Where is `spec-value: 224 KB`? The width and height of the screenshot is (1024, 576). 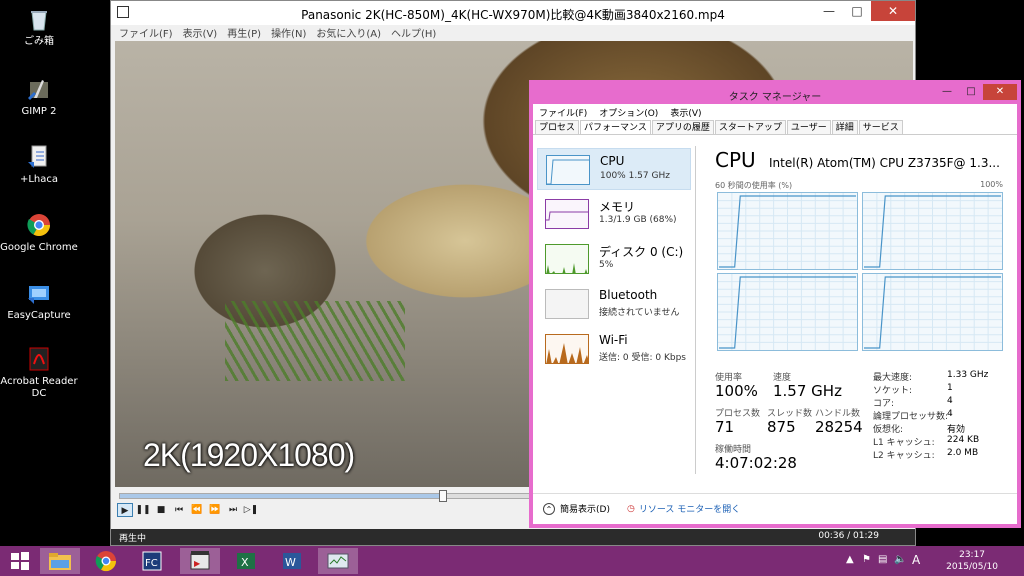 spec-value: 224 KB is located at coordinates (963, 440).